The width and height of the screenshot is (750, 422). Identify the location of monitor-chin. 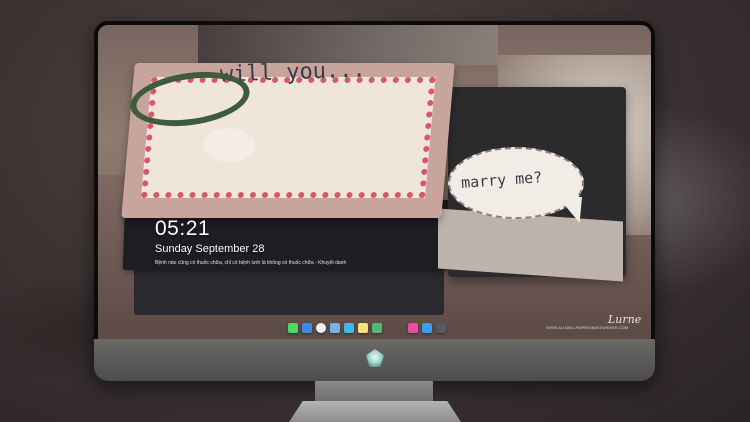
(374, 360).